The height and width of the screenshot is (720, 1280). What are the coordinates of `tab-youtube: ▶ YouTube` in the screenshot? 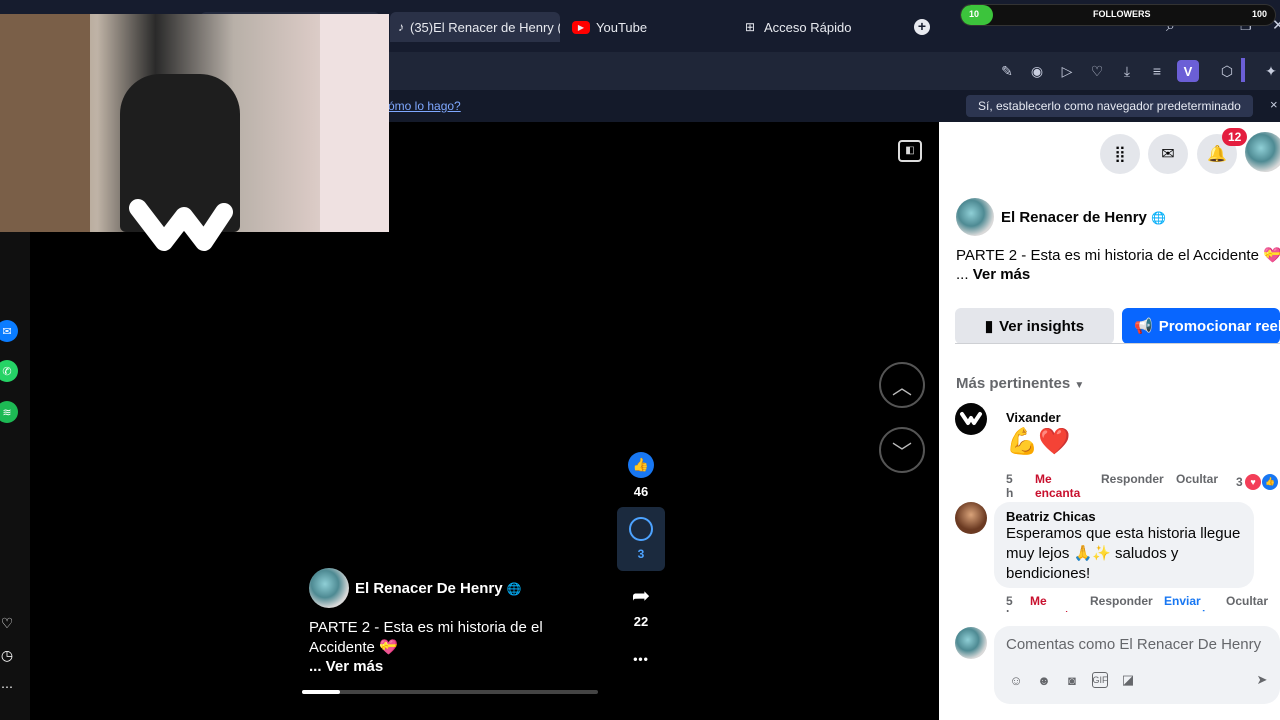 It's located at (644, 27).